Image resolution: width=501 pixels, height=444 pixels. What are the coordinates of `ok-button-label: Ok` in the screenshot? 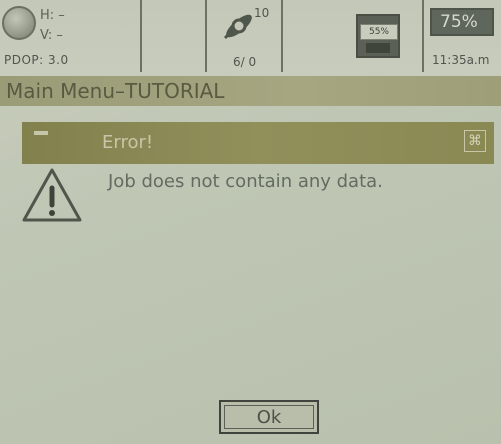 It's located at (269, 417).